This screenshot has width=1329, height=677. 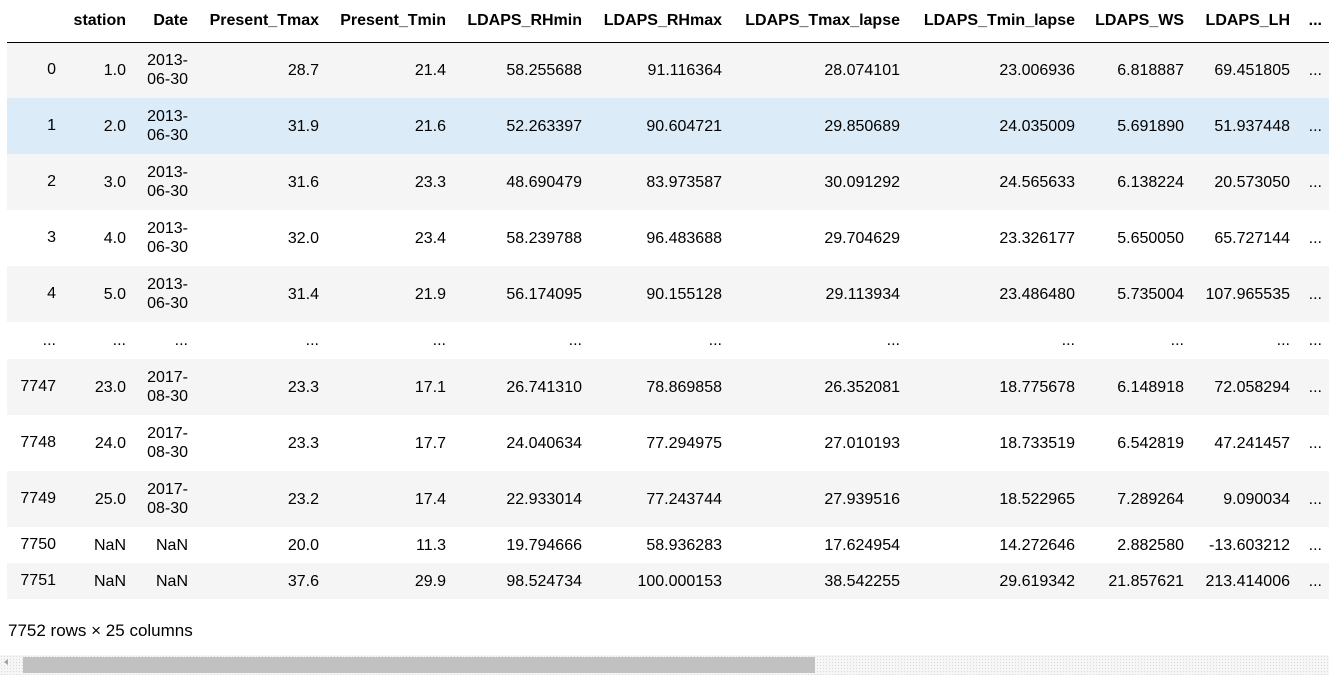 What do you see at coordinates (862, 387) in the screenshot?
I see `cell-ldaps-tmax-lapse: 26.352081` at bounding box center [862, 387].